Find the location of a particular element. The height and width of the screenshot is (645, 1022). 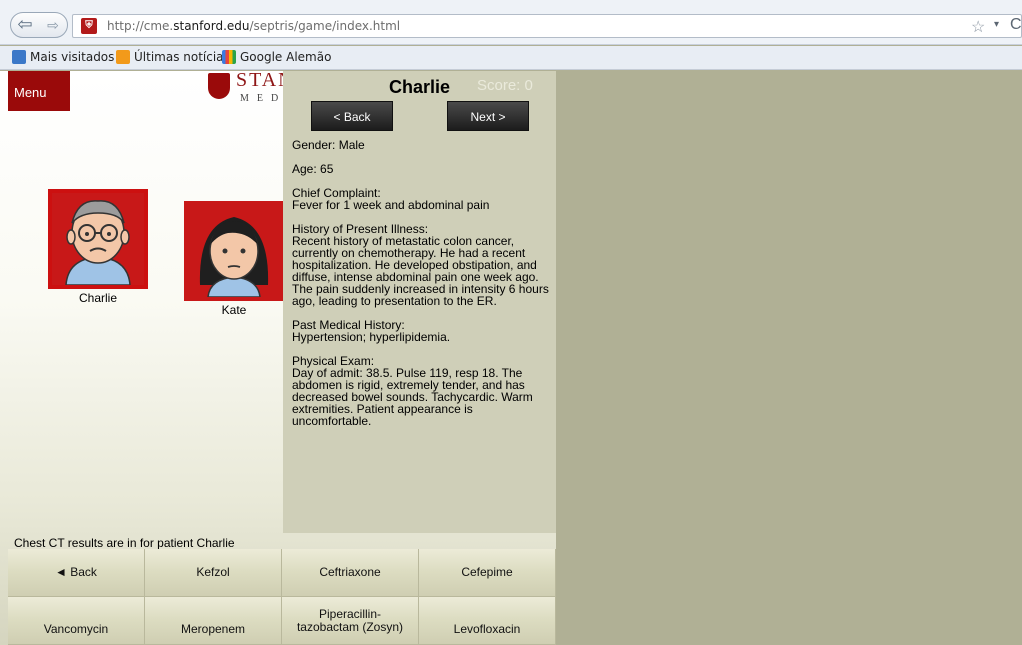

patient-name: Kate is located at coordinates (234, 310).